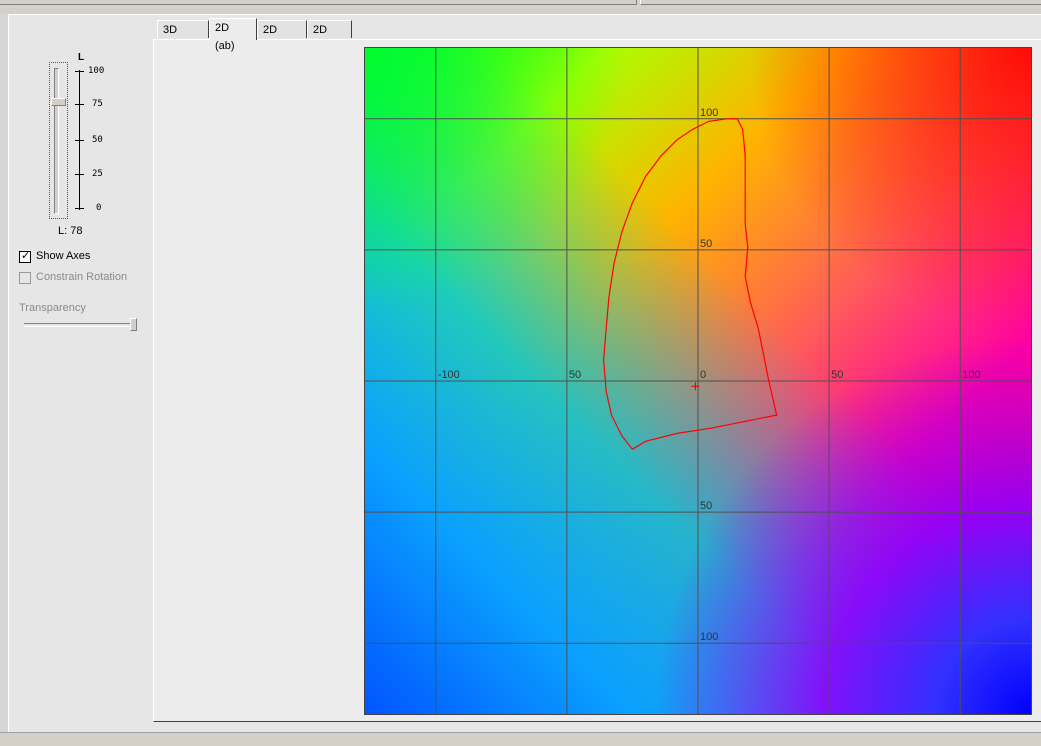  What do you see at coordinates (97, 104) in the screenshot?
I see `lightness-tick-label: 75` at bounding box center [97, 104].